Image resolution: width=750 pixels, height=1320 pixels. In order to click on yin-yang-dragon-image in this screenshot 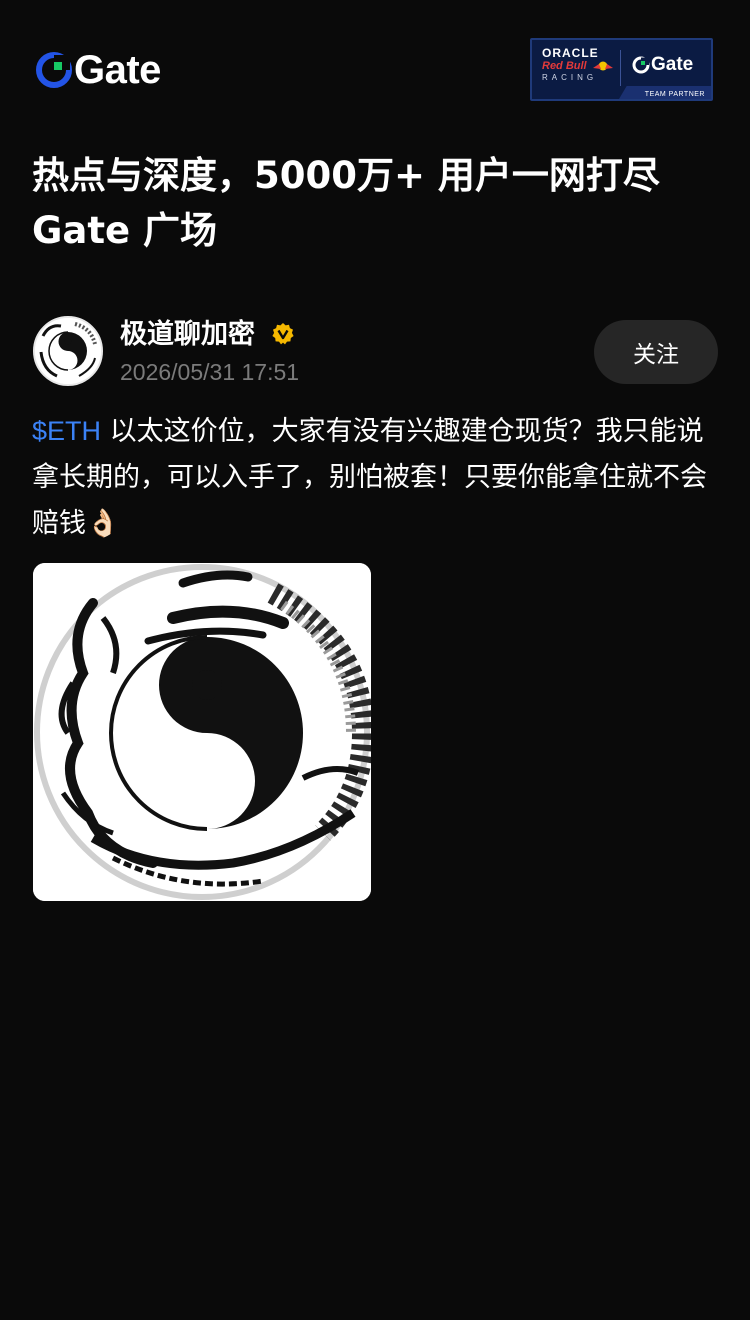, I will do `click(202, 732)`.